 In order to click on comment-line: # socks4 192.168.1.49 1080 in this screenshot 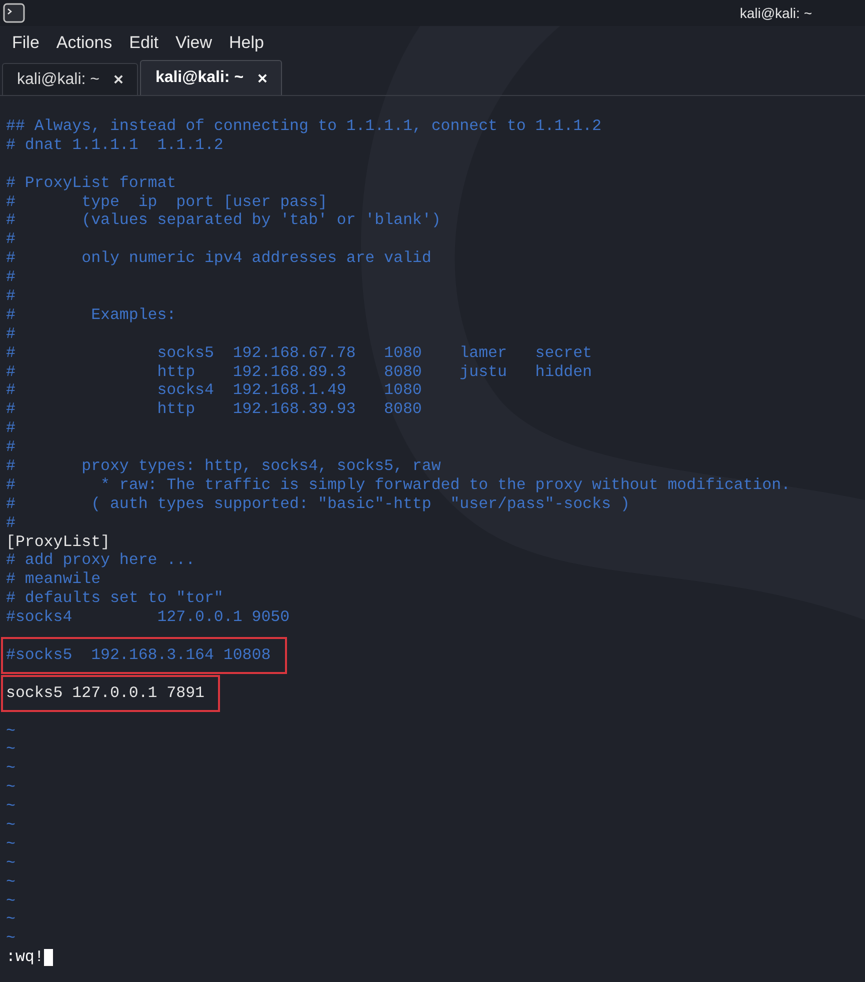, I will do `click(214, 390)`.